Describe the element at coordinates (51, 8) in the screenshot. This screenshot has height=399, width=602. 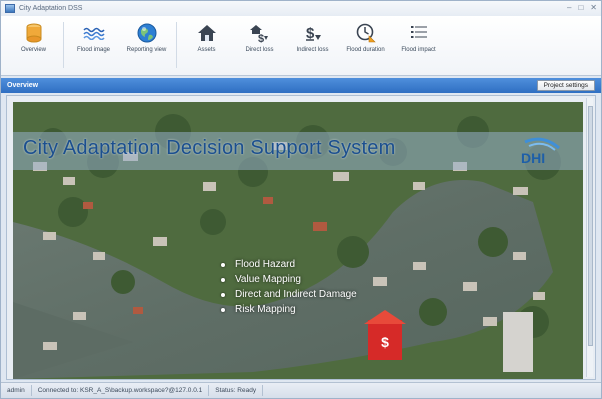
I see `window-title: City Adaptation DSS` at that location.